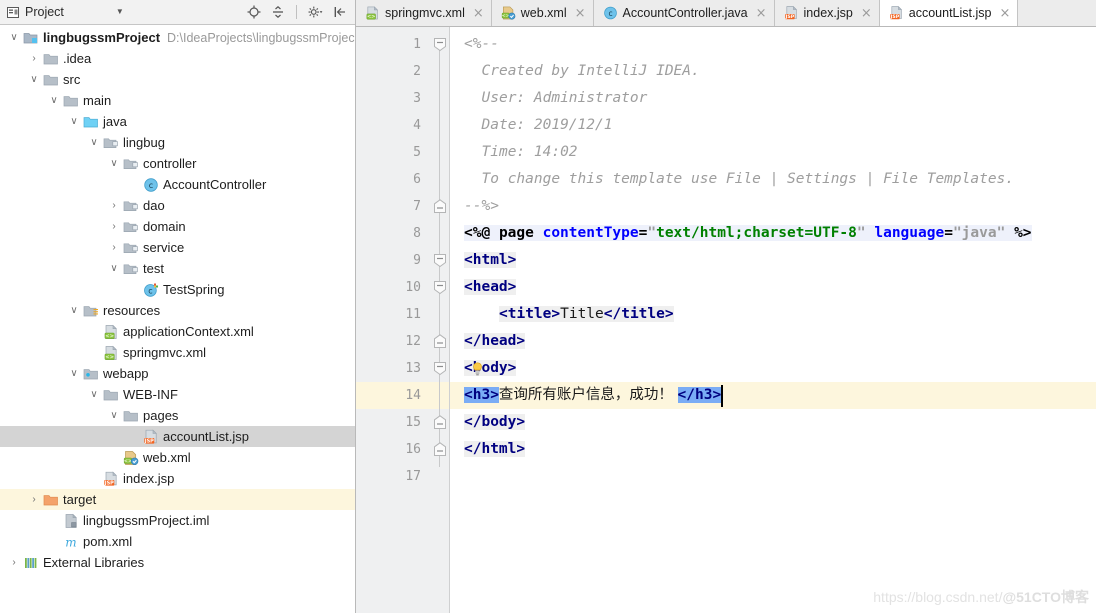 This screenshot has width=1097, height=613. What do you see at coordinates (315, 12) in the screenshot?
I see `settings-gear-icon` at bounding box center [315, 12].